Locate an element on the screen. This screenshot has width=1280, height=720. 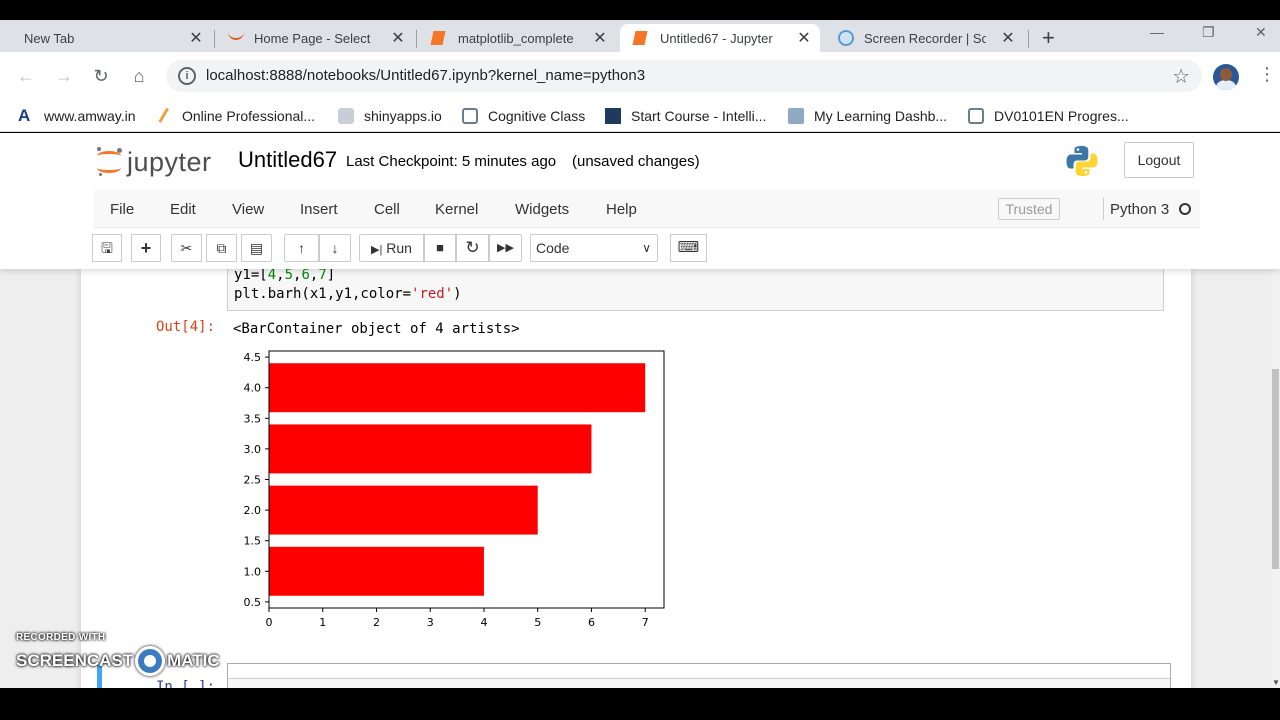
save-icon: 🖫 is located at coordinates (107, 248).